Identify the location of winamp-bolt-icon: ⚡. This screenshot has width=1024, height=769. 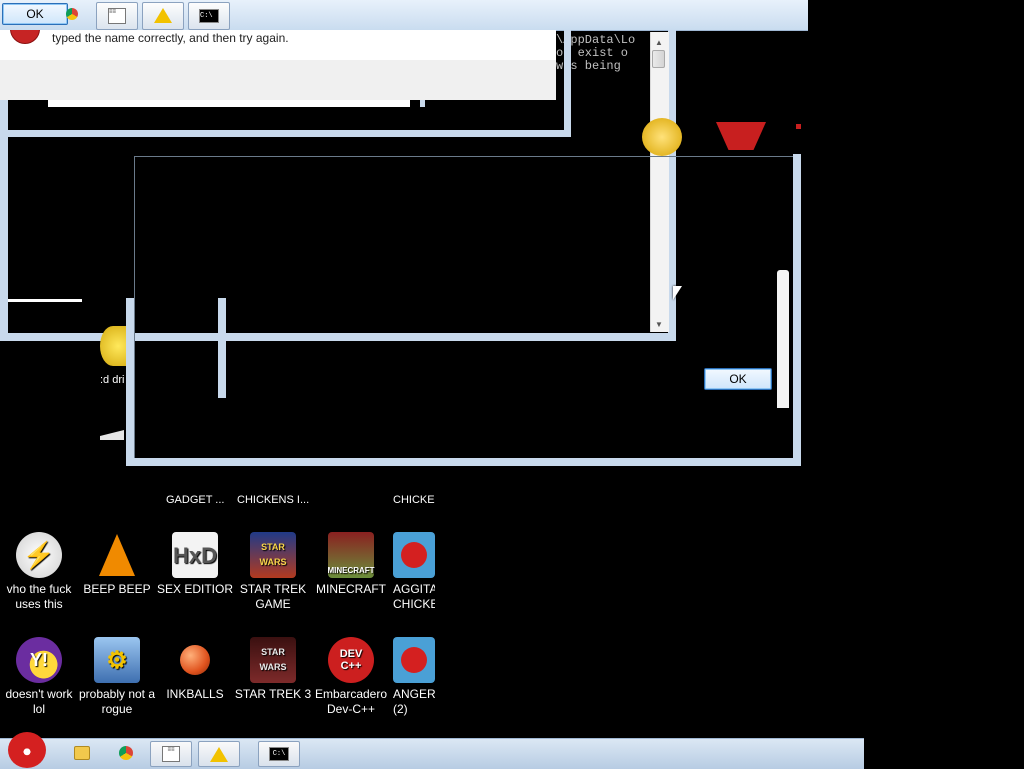
(39, 555).